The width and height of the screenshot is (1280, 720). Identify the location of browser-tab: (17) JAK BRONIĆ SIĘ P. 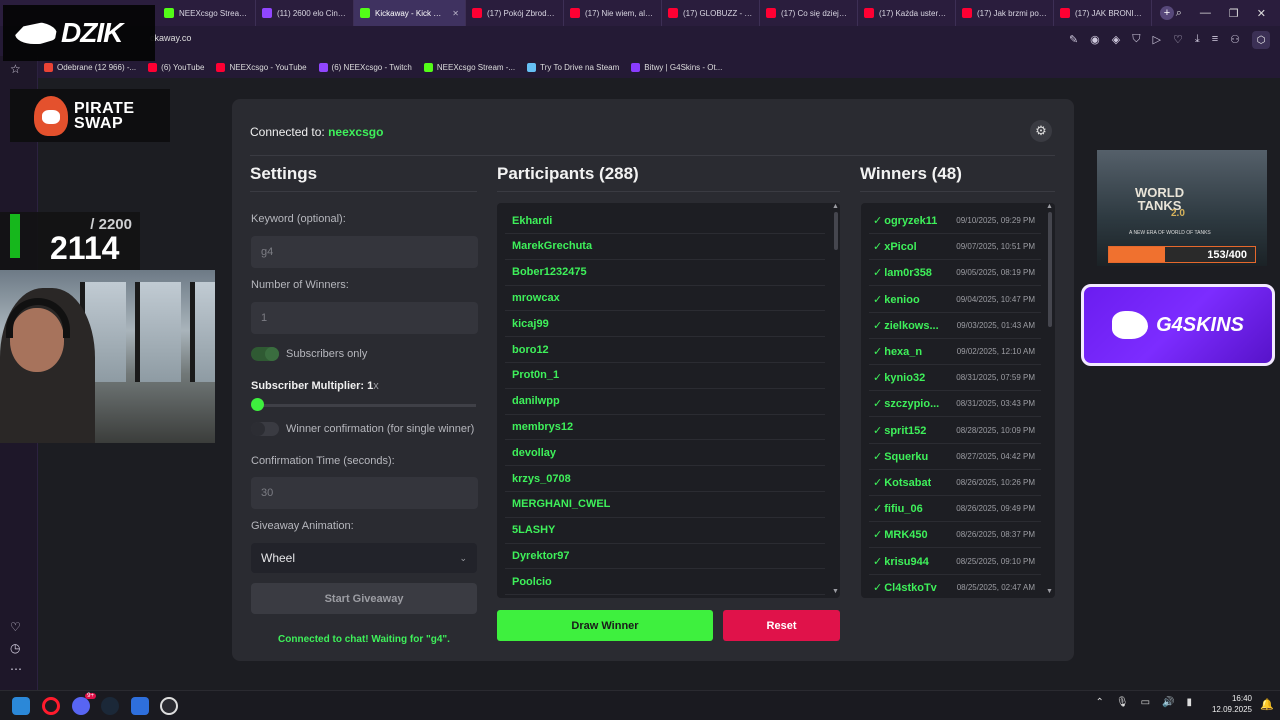
(1103, 13).